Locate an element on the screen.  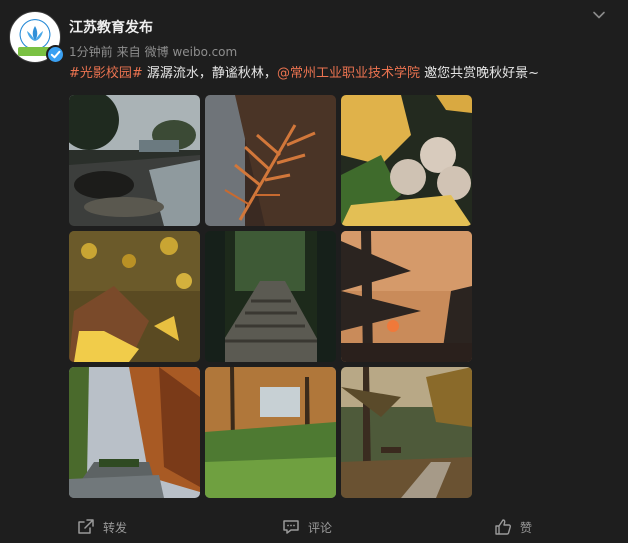
lotus-emblem-icon is located at coordinates (35, 33).